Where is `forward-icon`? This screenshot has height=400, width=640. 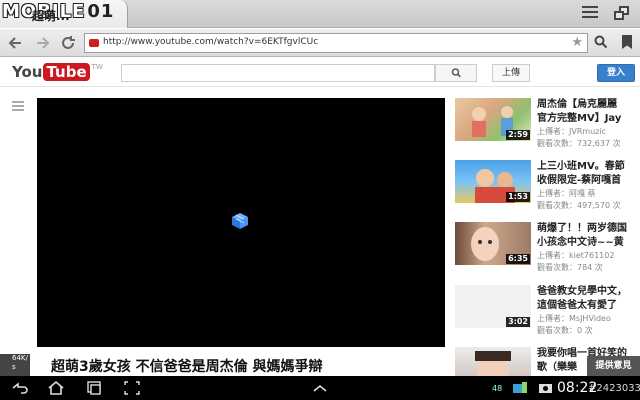 forward-icon is located at coordinates (42, 43).